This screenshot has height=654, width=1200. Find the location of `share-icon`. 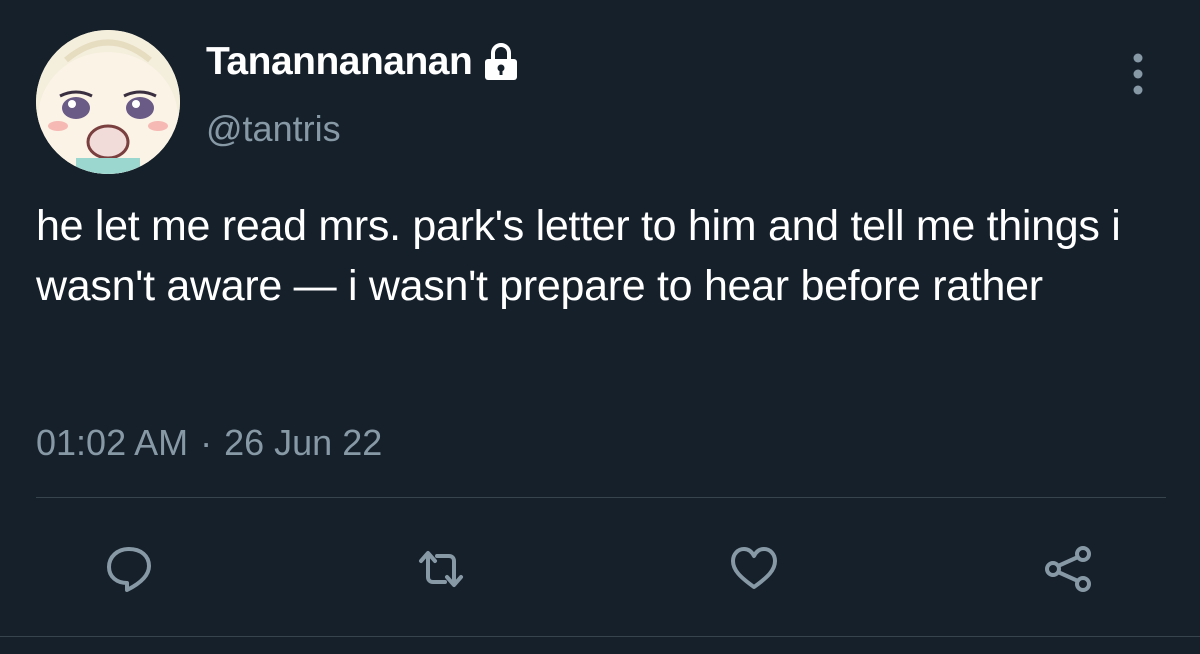

share-icon is located at coordinates (1068, 569).